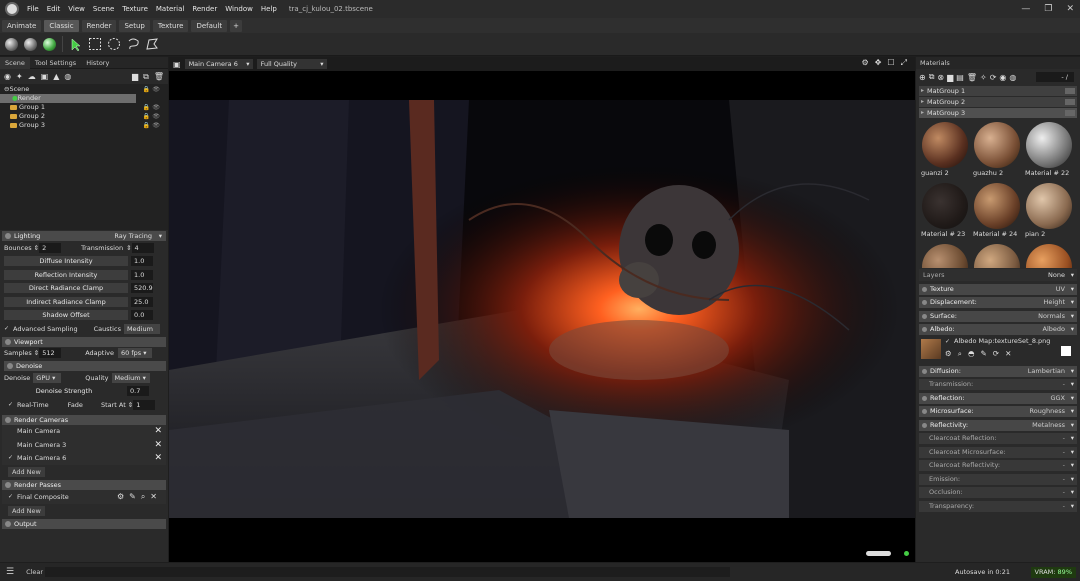 This screenshot has height=581, width=1080. Describe the element at coordinates (66, 261) in the screenshot. I see `diffuse-intensity-slider: Diffuse Intensity` at that location.